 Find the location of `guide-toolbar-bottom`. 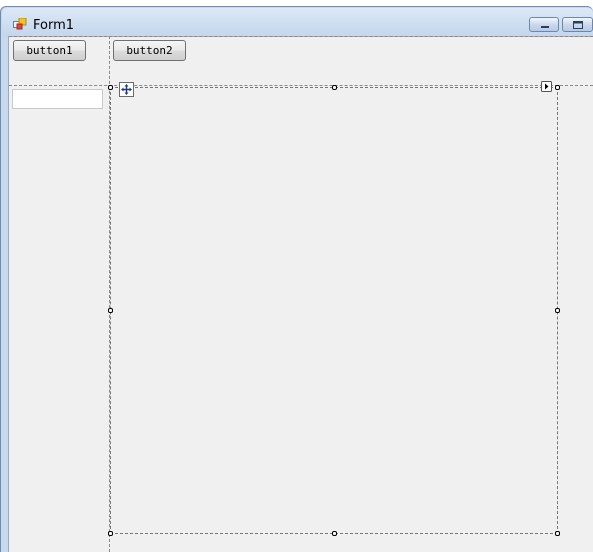

guide-toolbar-bottom is located at coordinates (301, 85).